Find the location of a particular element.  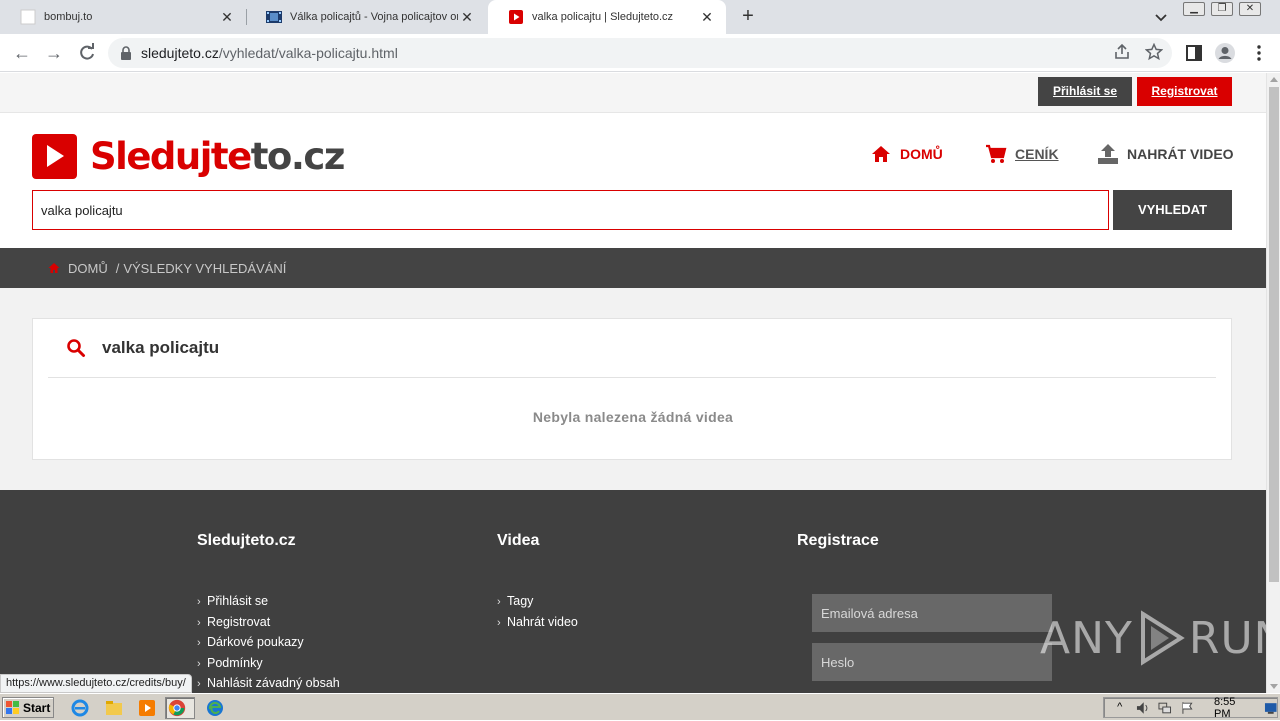

clock: 8:55 PM is located at coordinates (1225, 707).